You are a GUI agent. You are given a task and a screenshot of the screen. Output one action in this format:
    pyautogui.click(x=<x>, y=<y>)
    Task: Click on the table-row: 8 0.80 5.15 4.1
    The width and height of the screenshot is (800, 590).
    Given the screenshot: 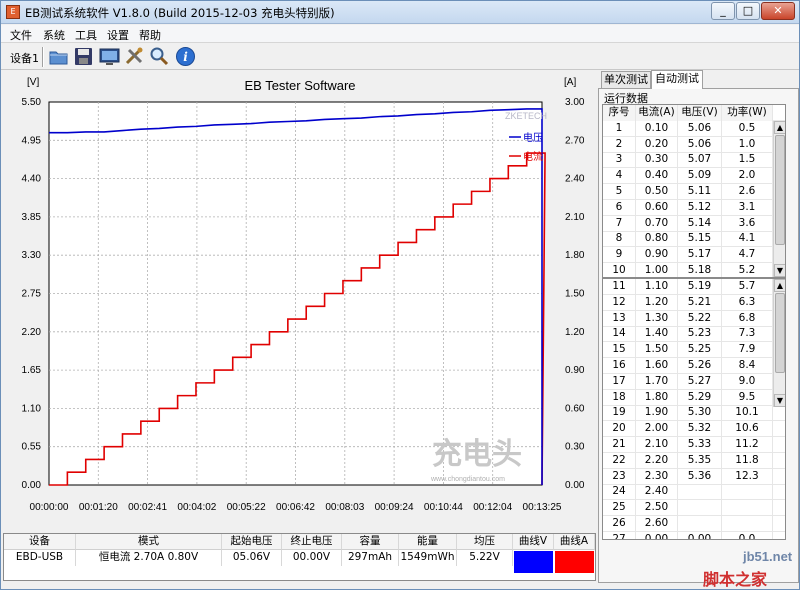 What is the action you would take?
    pyautogui.click(x=694, y=239)
    